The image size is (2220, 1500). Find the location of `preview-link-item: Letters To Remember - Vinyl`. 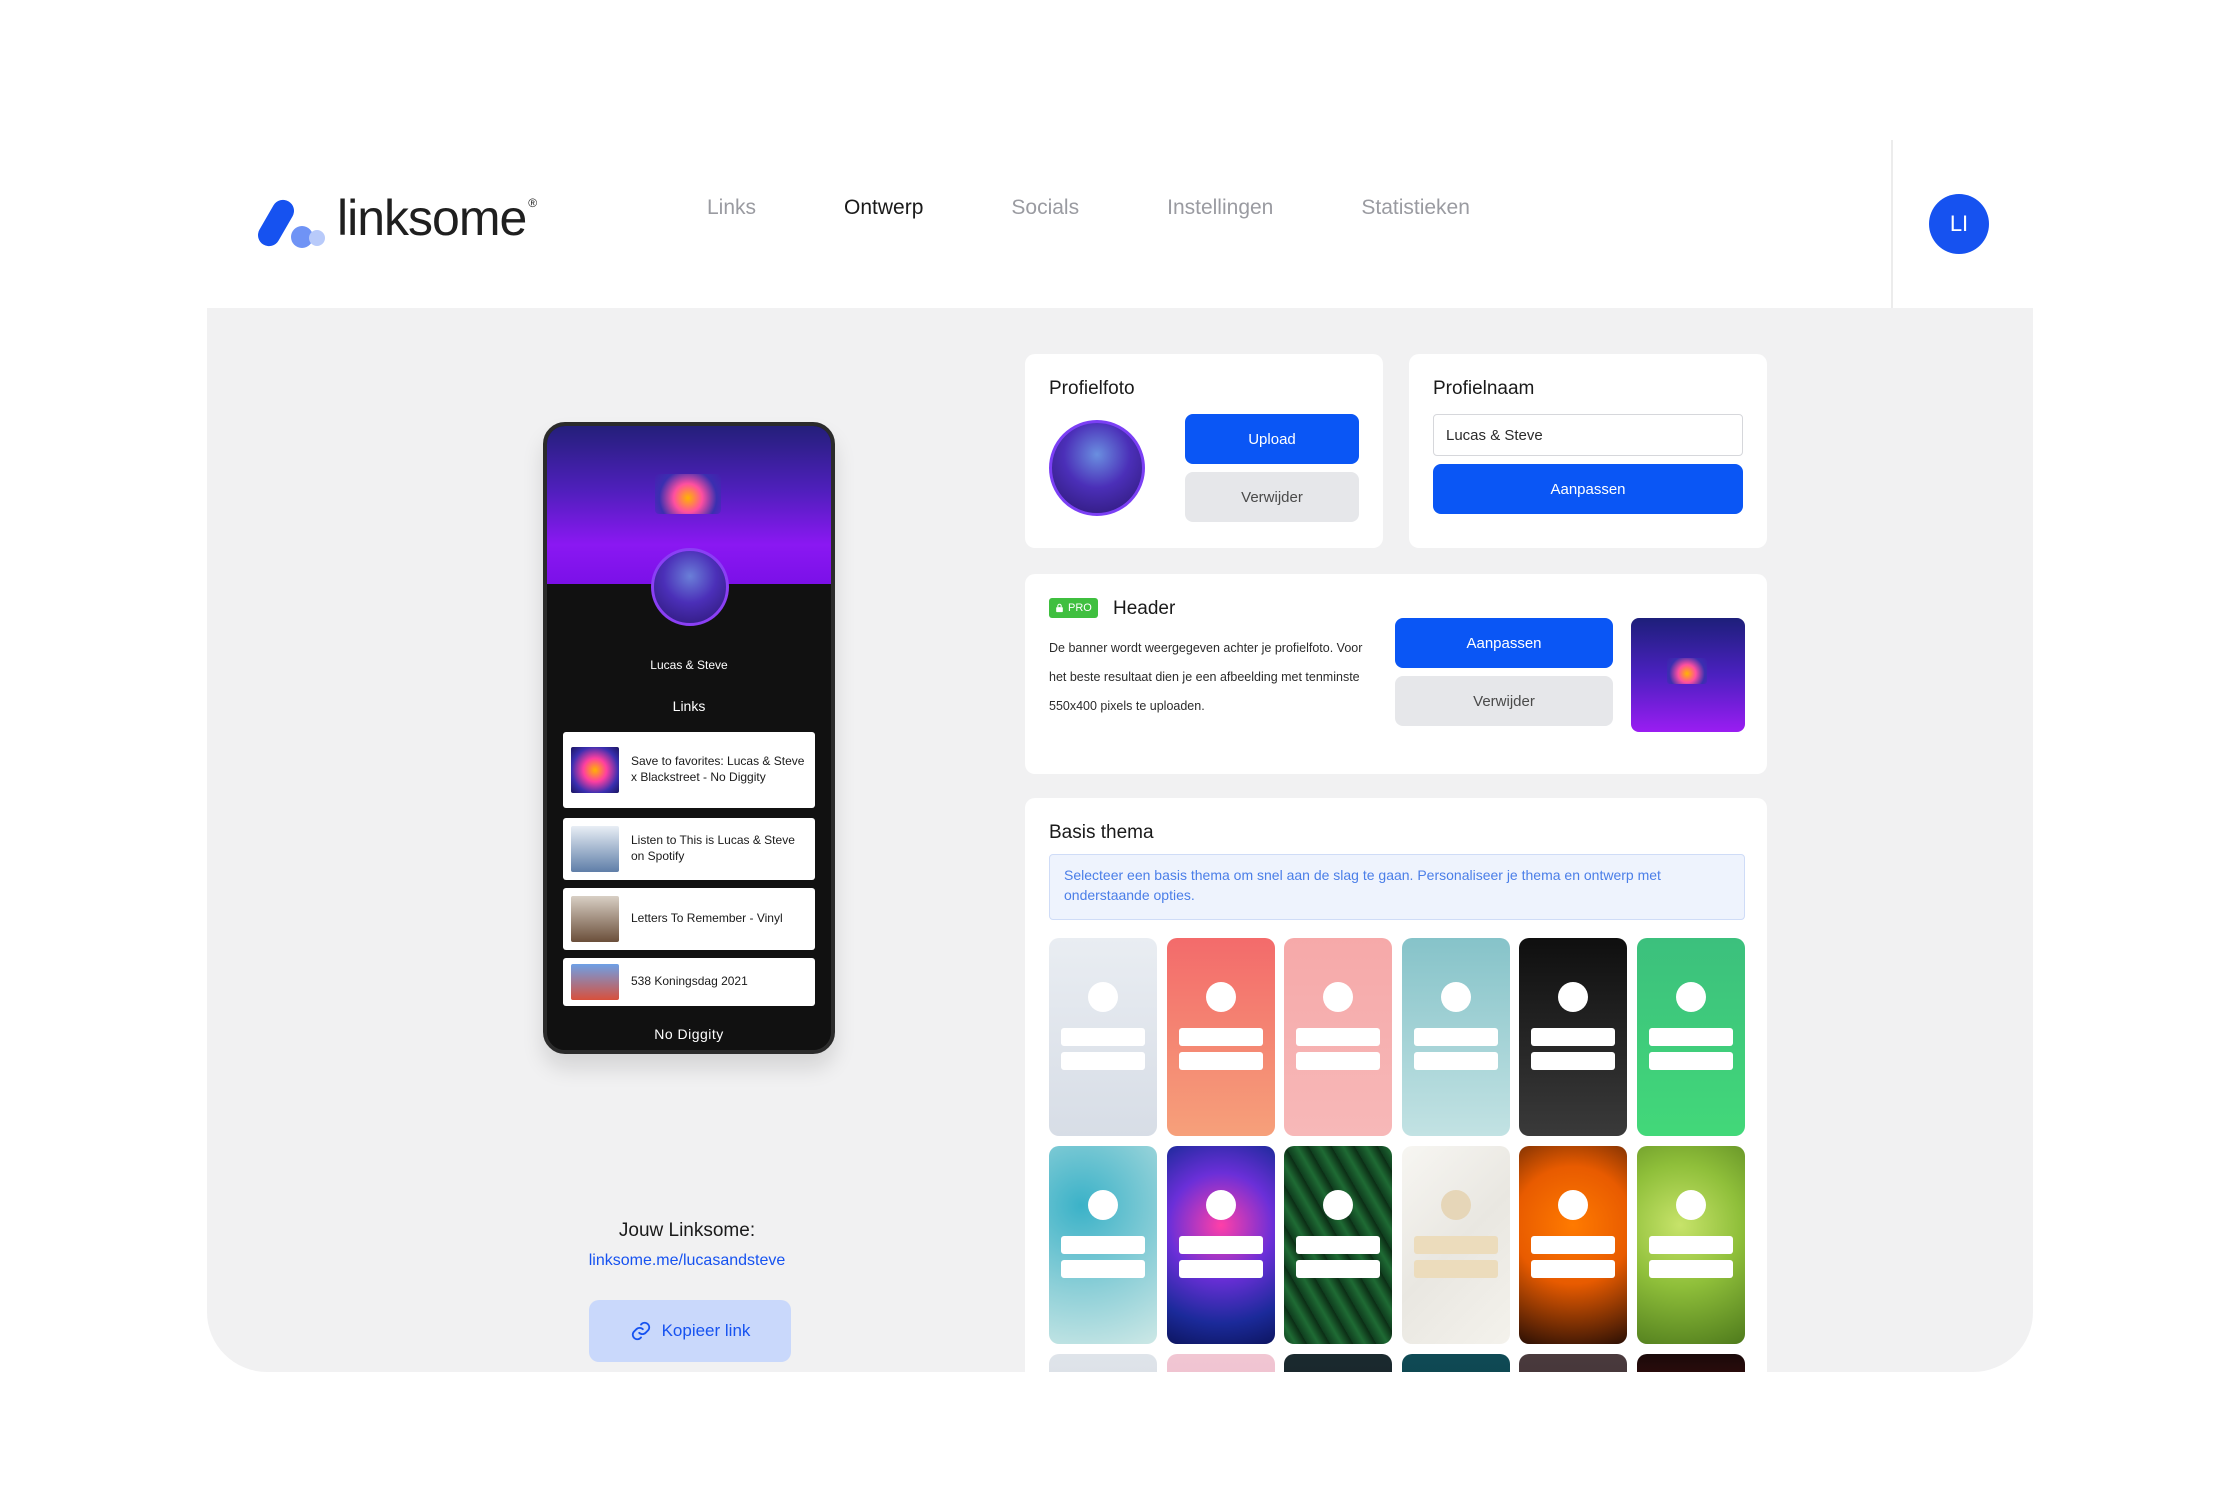

preview-link-item: Letters To Remember - Vinyl is located at coordinates (689, 919).